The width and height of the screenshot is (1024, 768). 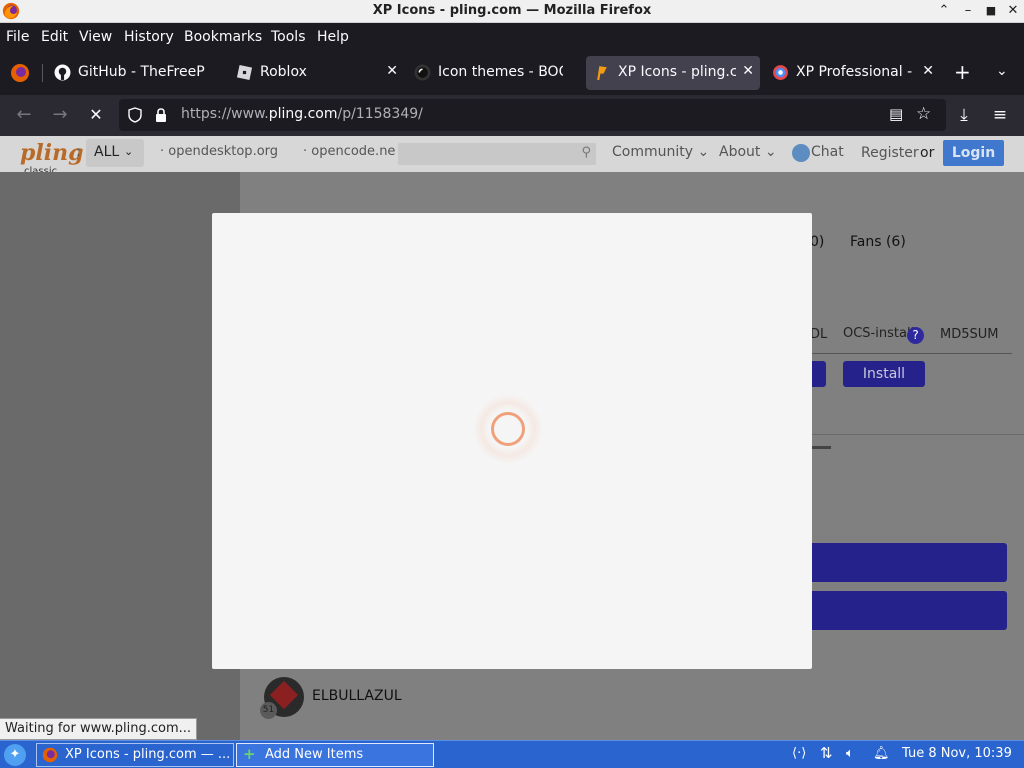 I want to click on menu-bookmarks: Bookmarks, so click(x=223, y=37).